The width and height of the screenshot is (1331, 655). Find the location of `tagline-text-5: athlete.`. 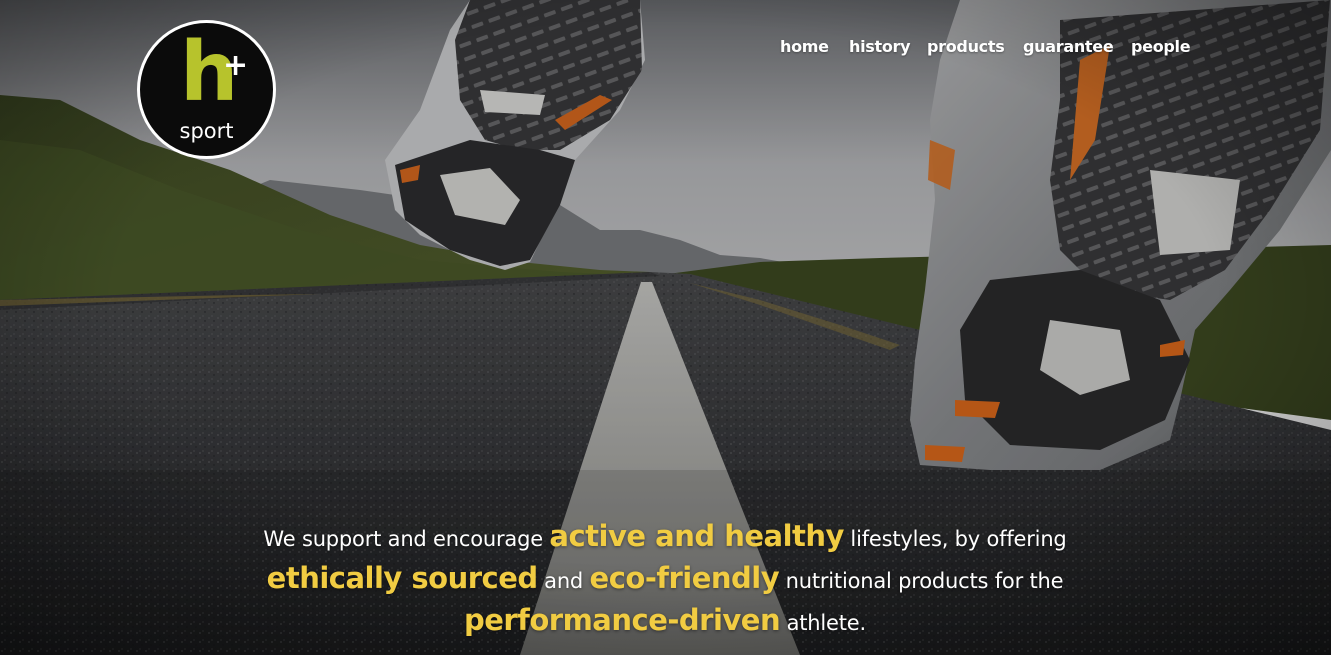

tagline-text-5: athlete. is located at coordinates (823, 623).